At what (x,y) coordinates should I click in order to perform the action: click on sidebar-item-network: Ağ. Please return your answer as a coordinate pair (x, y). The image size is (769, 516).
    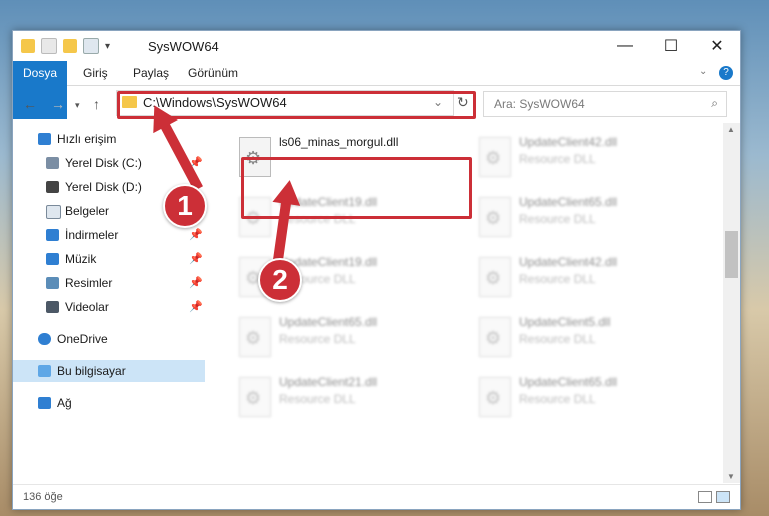
    Looking at the image, I should click on (109, 403).